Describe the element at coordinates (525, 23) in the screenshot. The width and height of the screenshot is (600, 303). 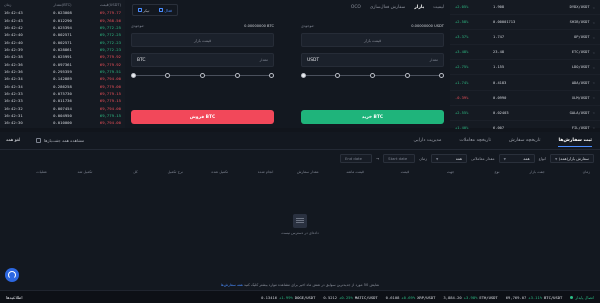
I see `market-row: +2.58% 0.00001713 SHIB/USDT ☆` at that location.